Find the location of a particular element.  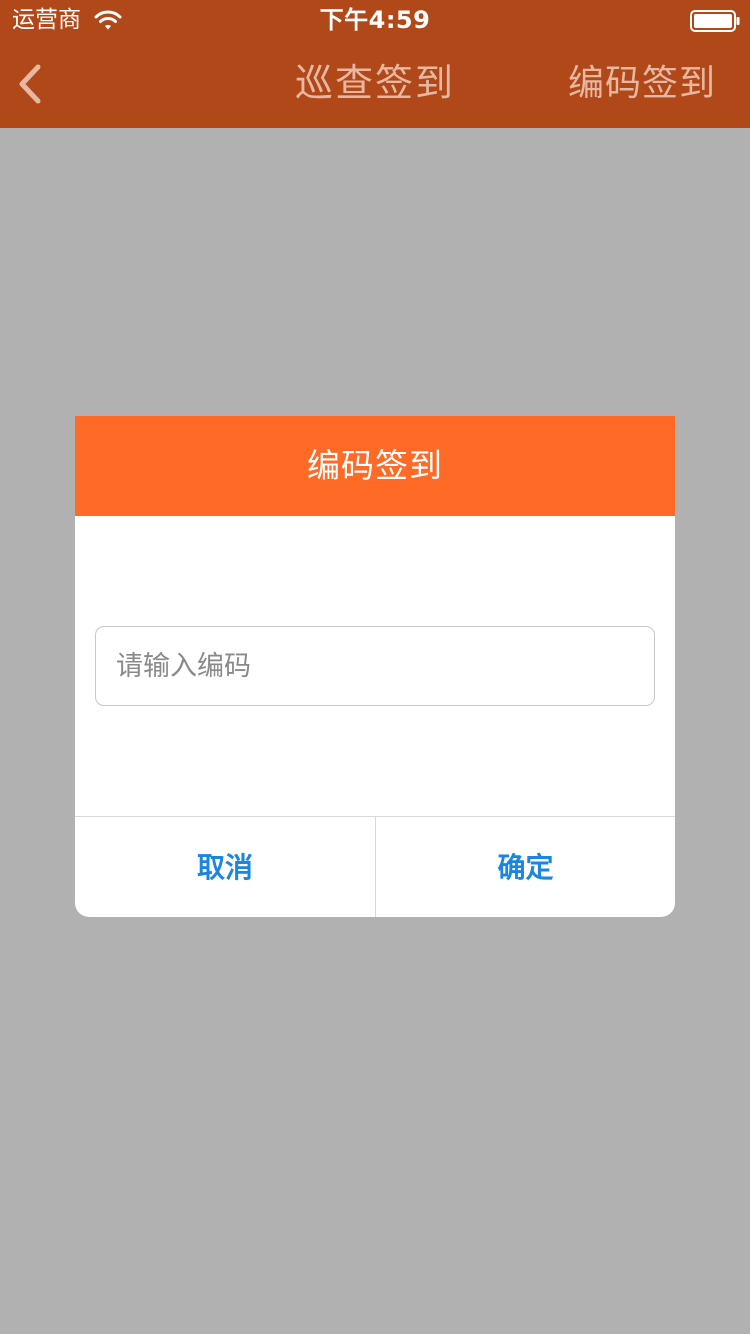

status-time: 下午4:59 is located at coordinates (375, 20).